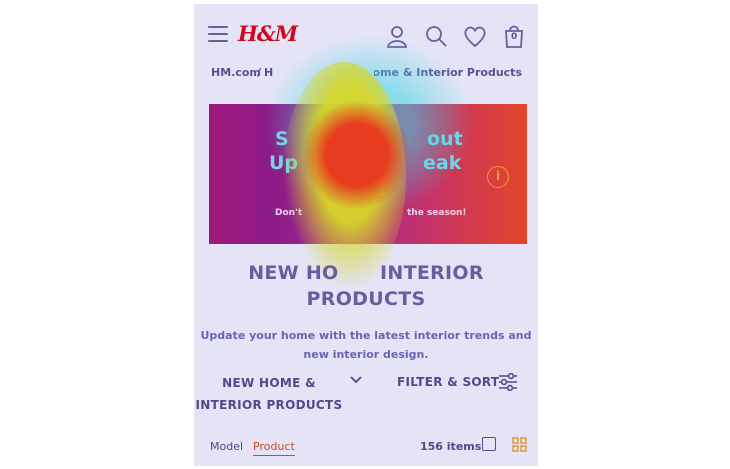 This screenshot has width=730, height=469. I want to click on info-icon: i, so click(498, 177).